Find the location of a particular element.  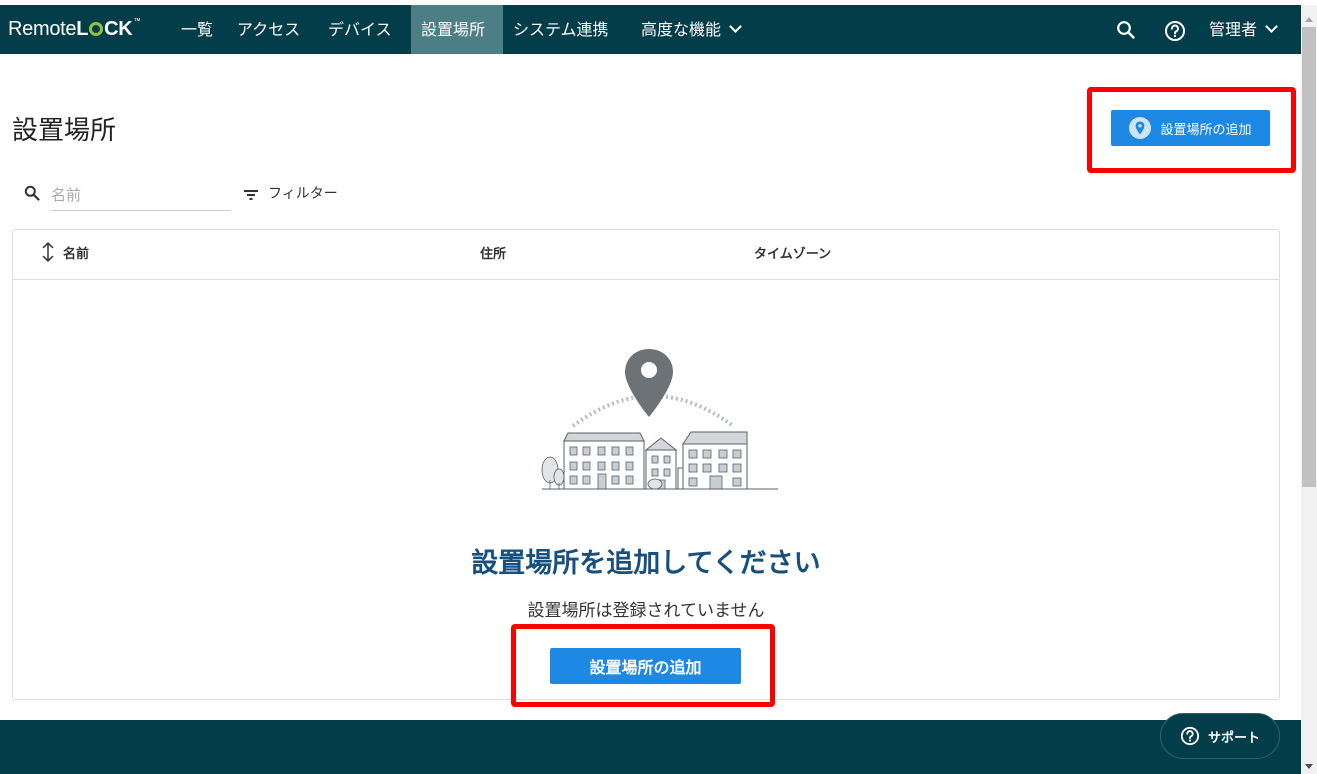

support-button: サポート is located at coordinates (1220, 736).